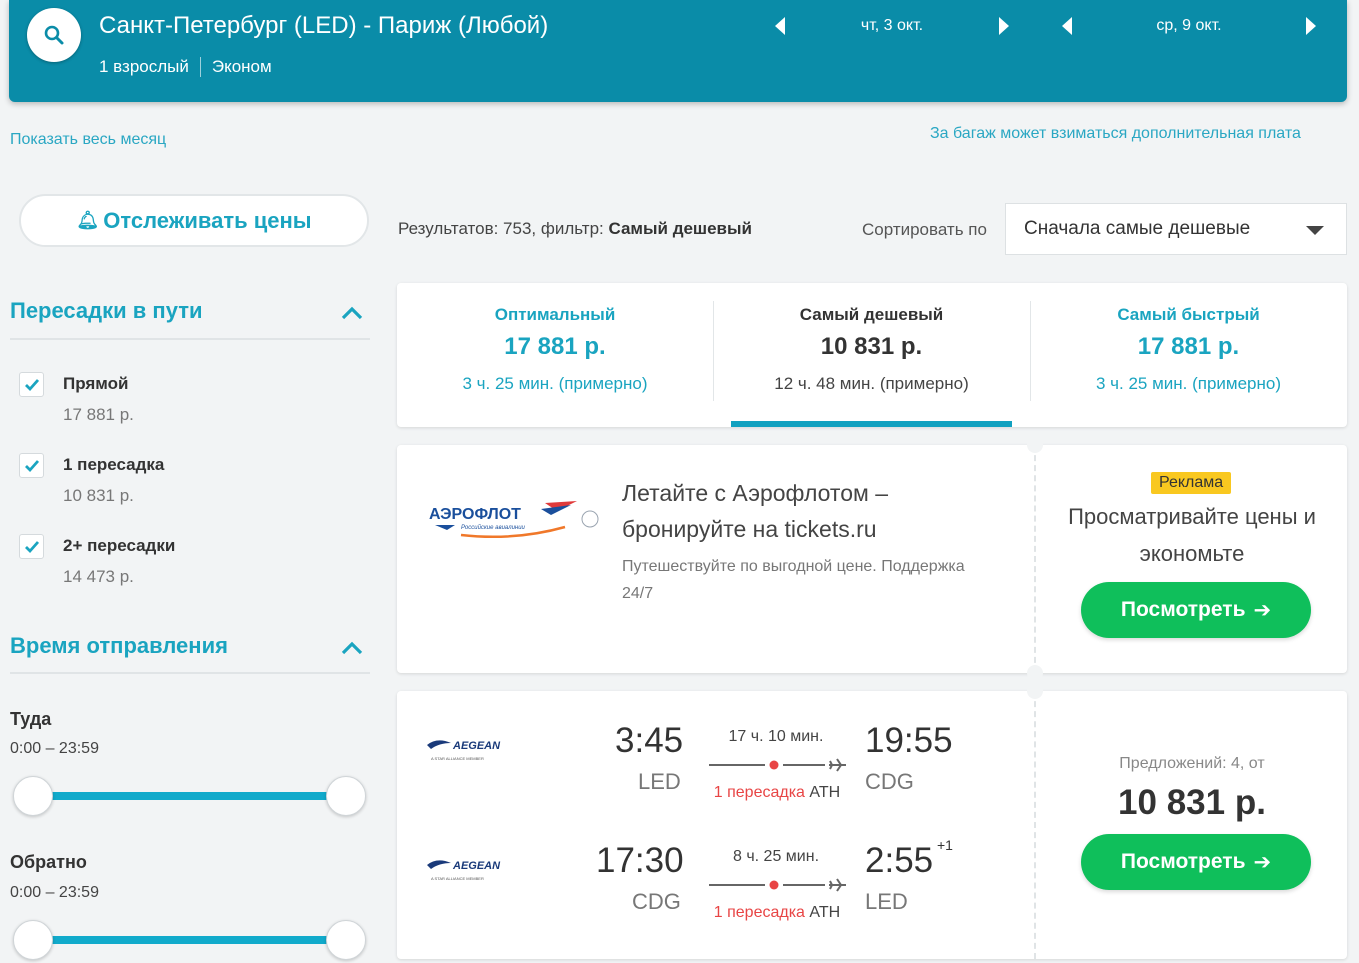 Image resolution: width=1359 pixels, height=963 pixels. I want to click on sort-dropdown: Сначала самые дешевые, so click(1176, 229).